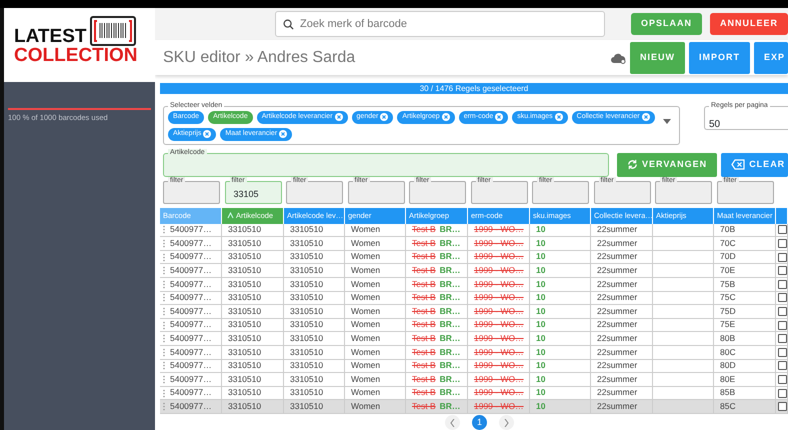  What do you see at coordinates (728, 339) in the screenshot?
I see `table-cell: 80B` at bounding box center [728, 339].